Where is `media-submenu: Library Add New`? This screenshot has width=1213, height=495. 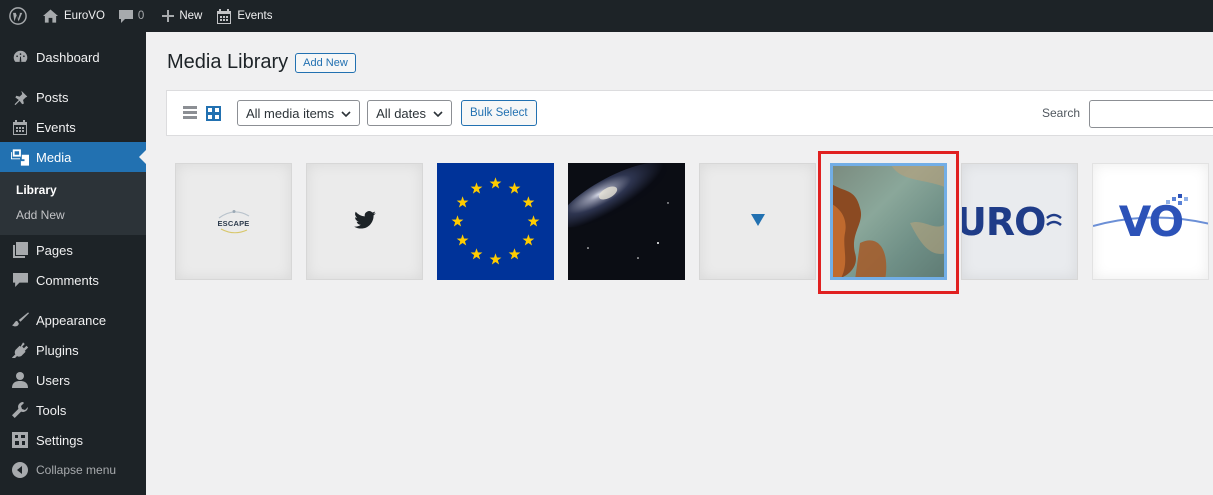 media-submenu: Library Add New is located at coordinates (73, 203).